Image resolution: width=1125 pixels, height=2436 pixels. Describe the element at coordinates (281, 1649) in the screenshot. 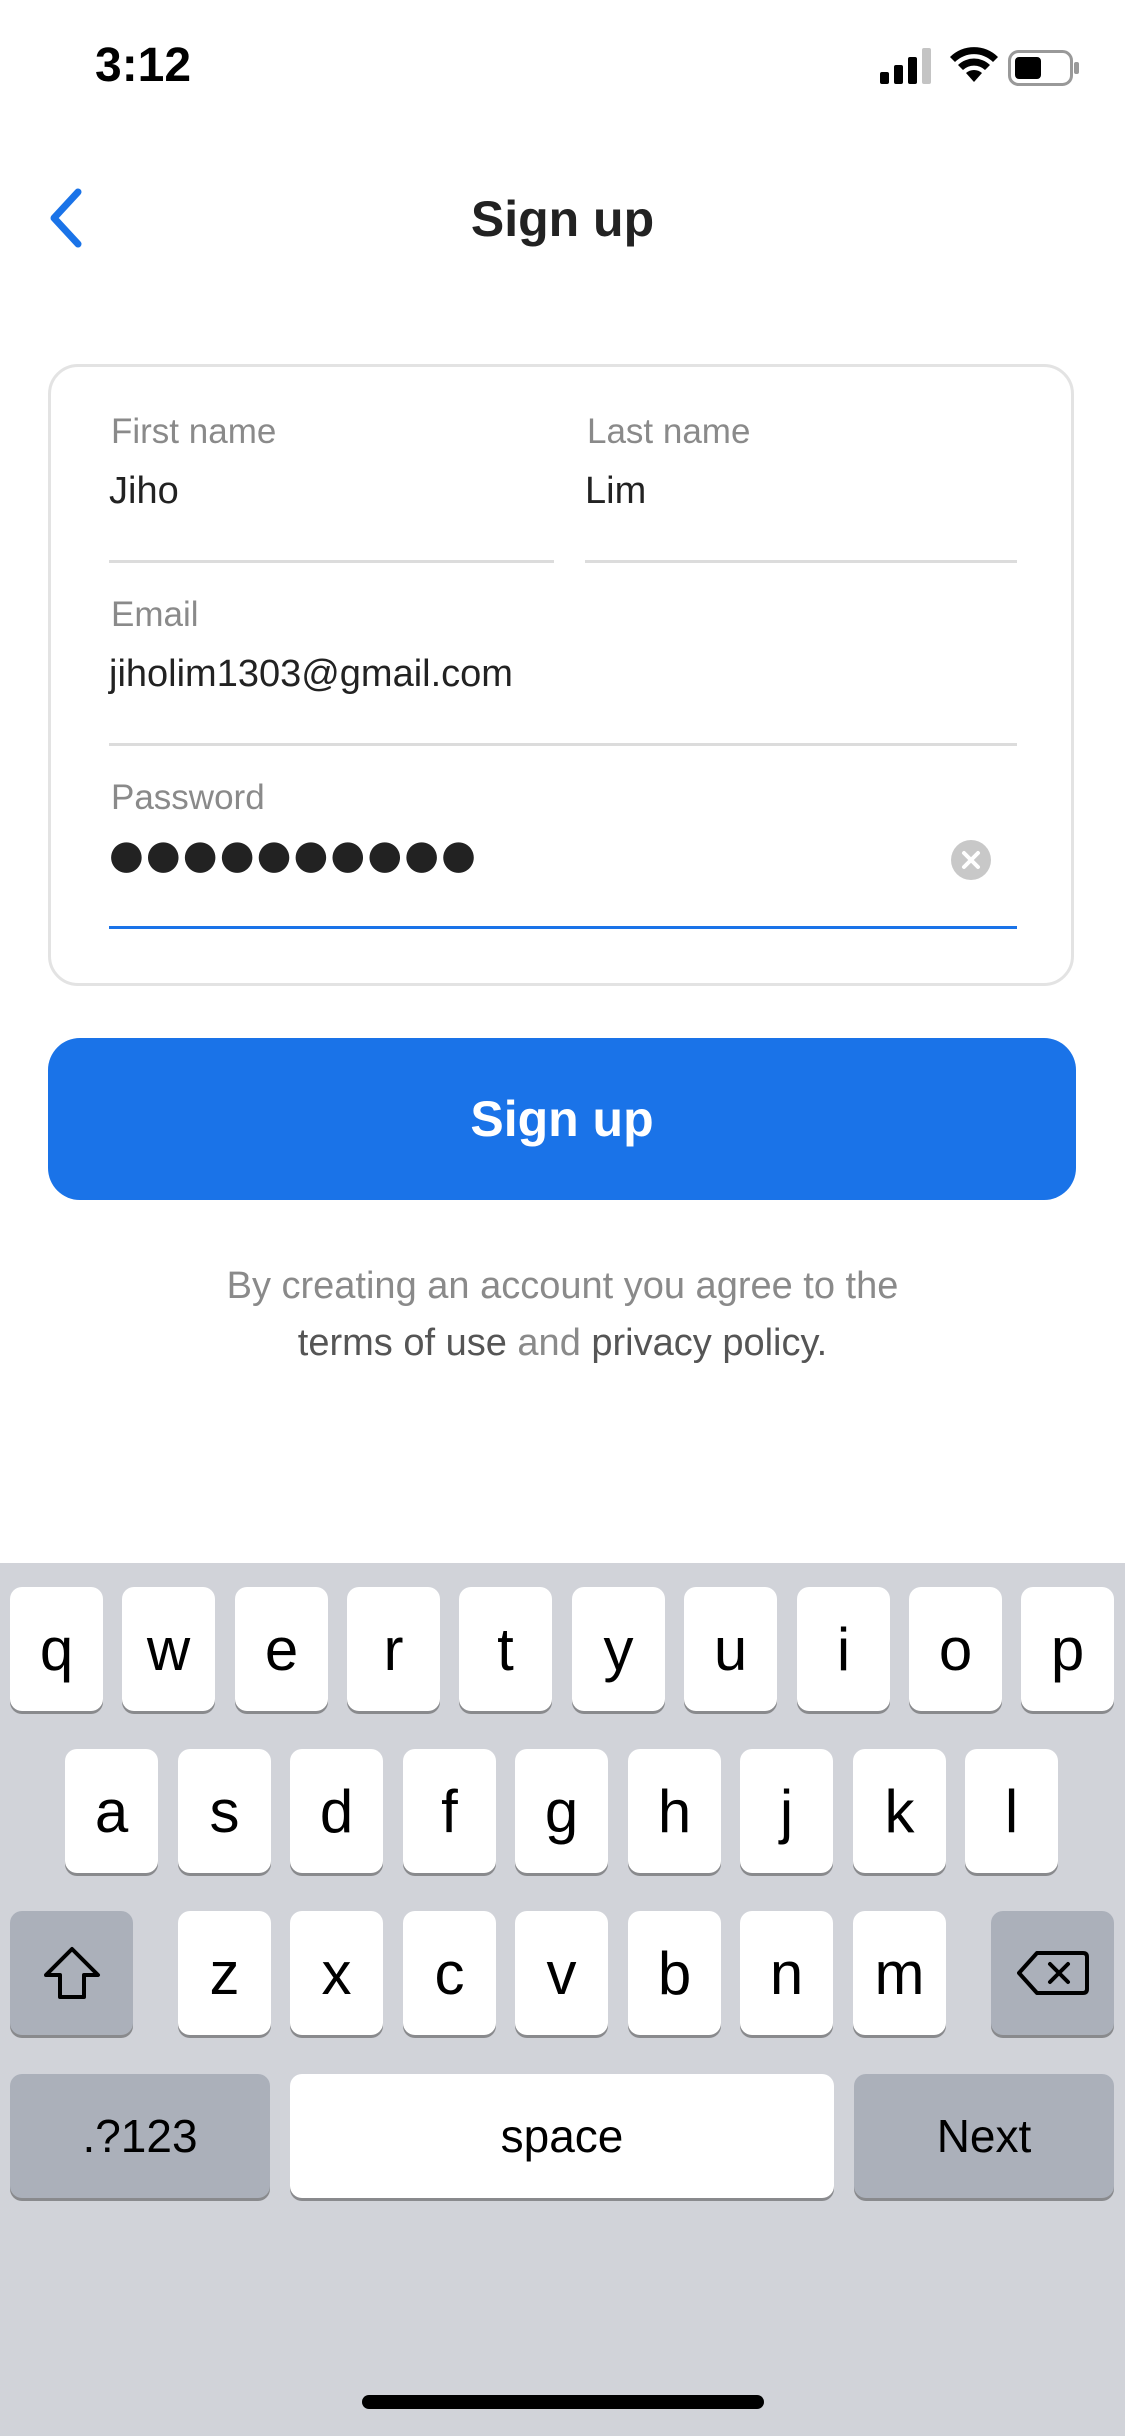

I see `key-e: e` at that location.